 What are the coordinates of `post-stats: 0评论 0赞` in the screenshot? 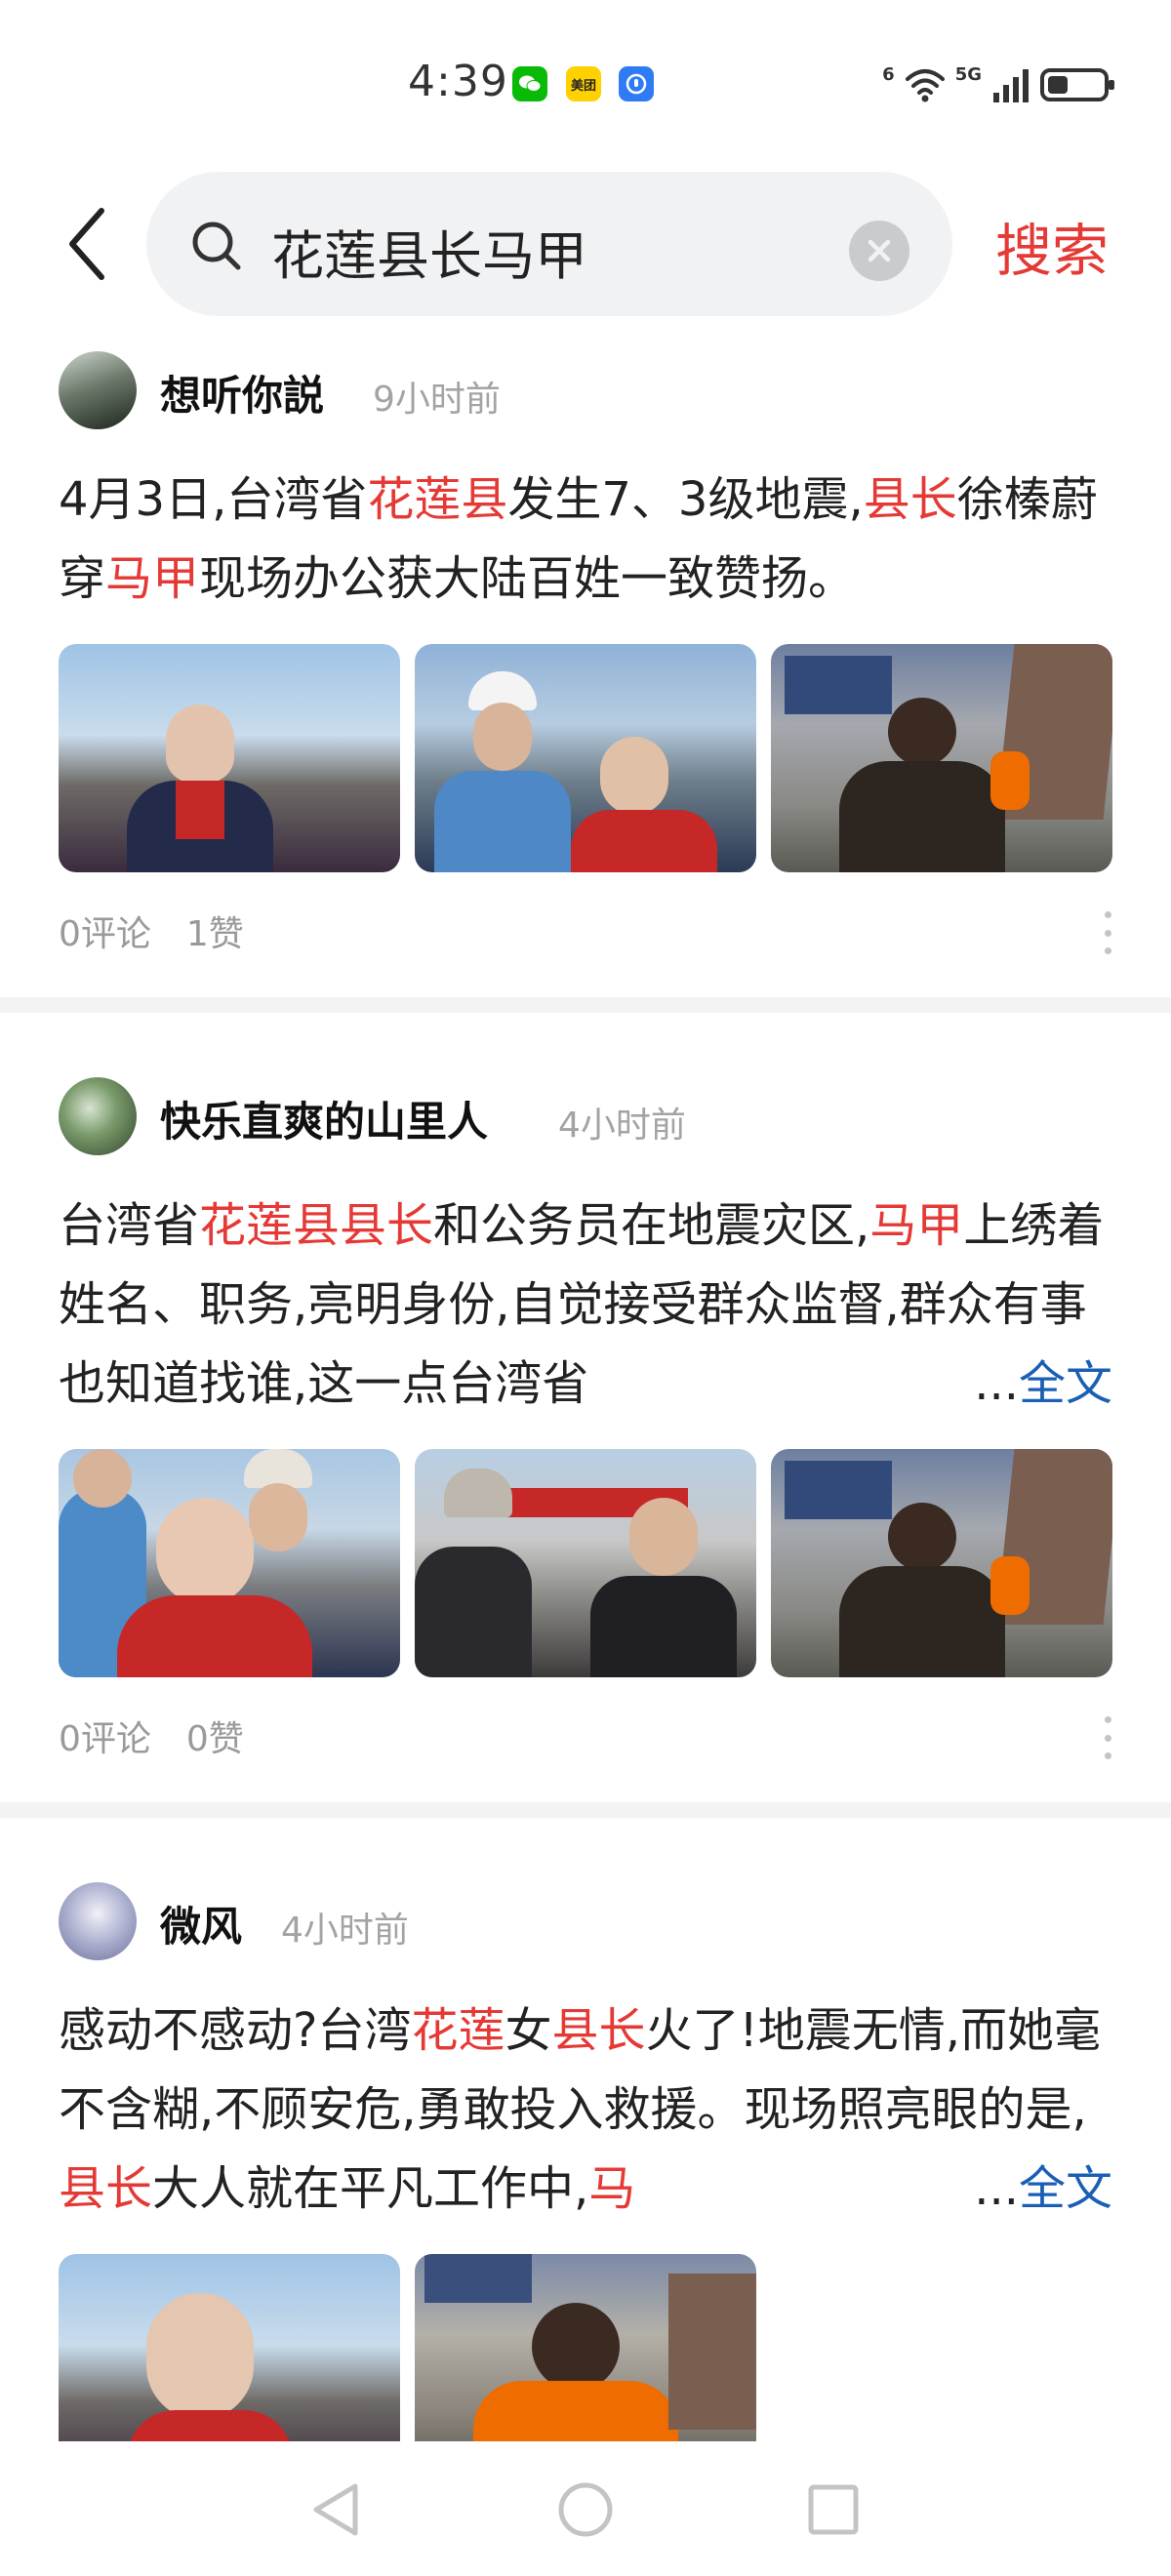 It's located at (585, 1735).